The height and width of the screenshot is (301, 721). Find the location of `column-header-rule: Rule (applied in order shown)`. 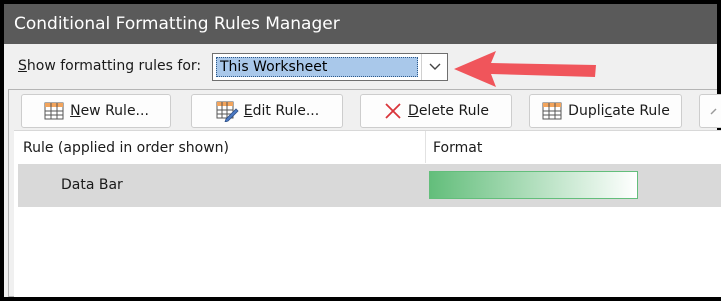

column-header-rule: Rule (applied in order shown) is located at coordinates (126, 147).